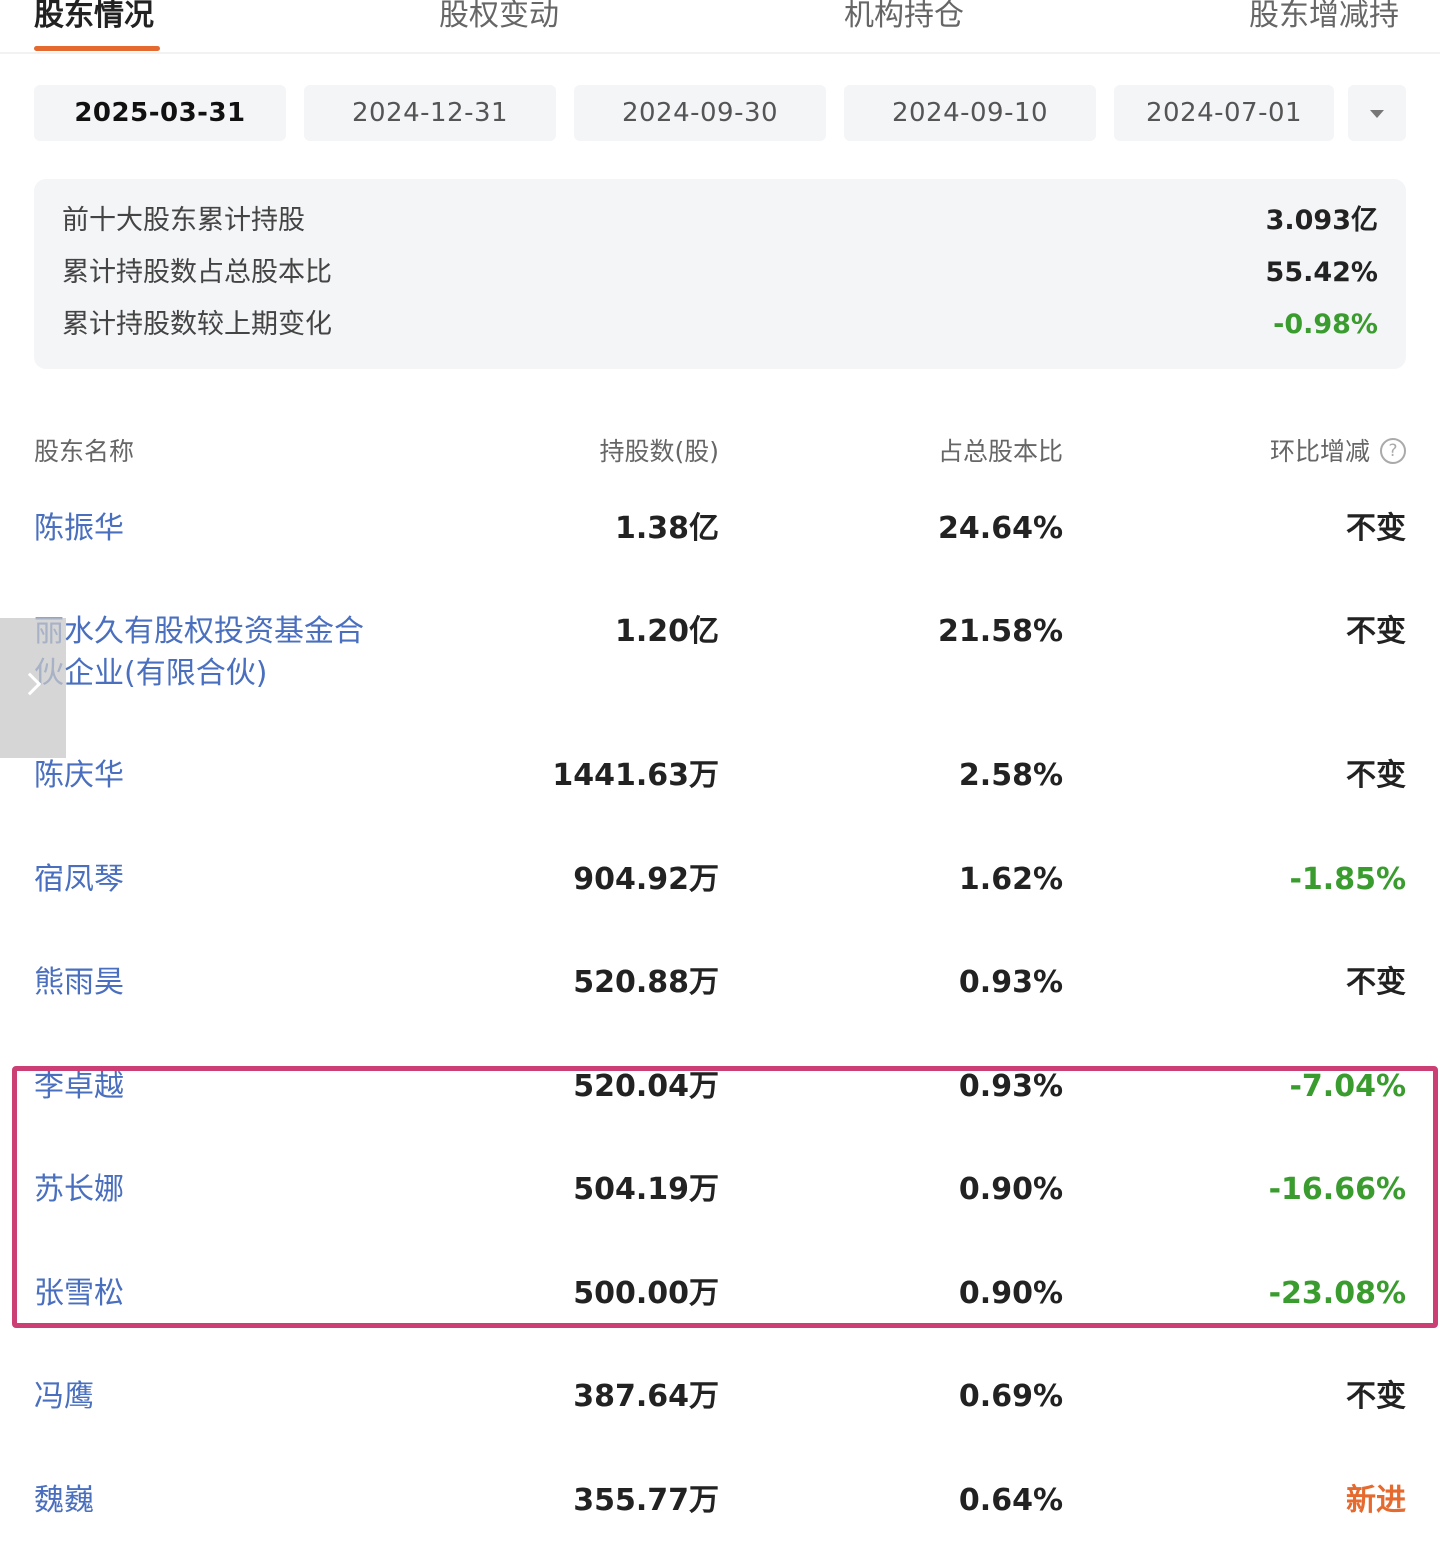 The height and width of the screenshot is (1558, 1440). Describe the element at coordinates (720, 1111) in the screenshot. I see `table-row: 李卓越 520.04万 0.93% -7.04%` at that location.